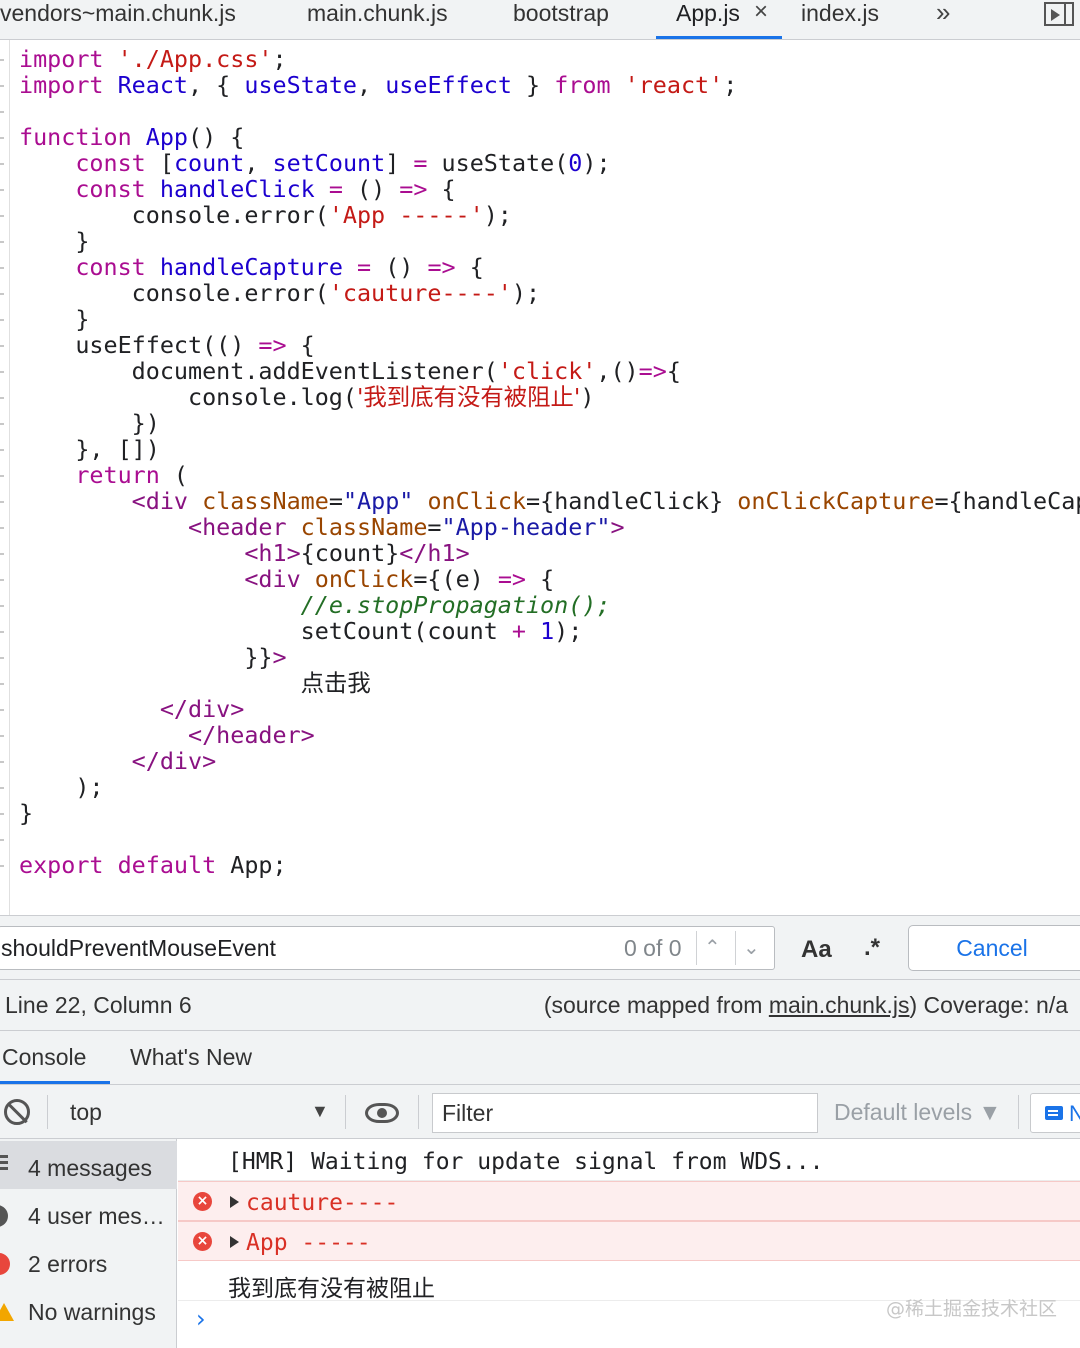  Describe the element at coordinates (549, 293) in the screenshot. I see `code-line: console.error('cauture----');` at that location.